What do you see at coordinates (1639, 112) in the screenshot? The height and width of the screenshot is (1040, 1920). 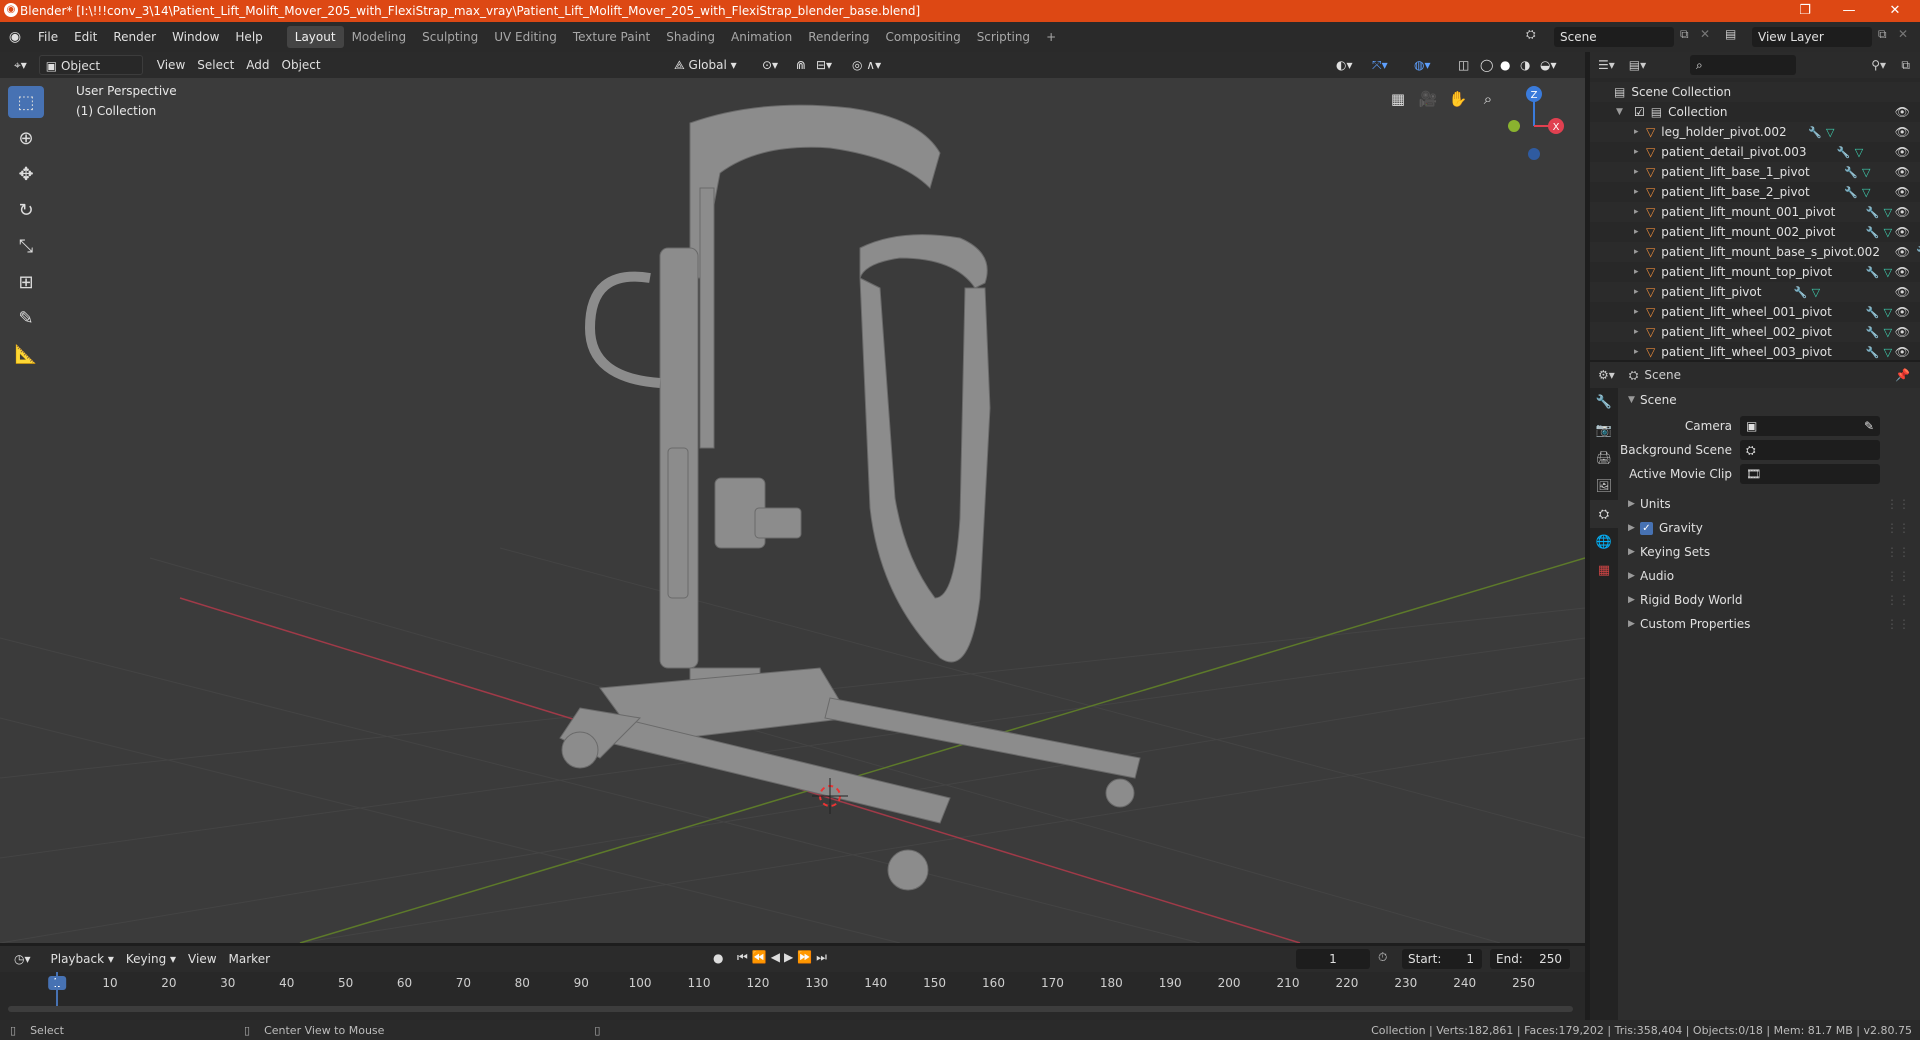 I see `collection-checkbox: ☑` at bounding box center [1639, 112].